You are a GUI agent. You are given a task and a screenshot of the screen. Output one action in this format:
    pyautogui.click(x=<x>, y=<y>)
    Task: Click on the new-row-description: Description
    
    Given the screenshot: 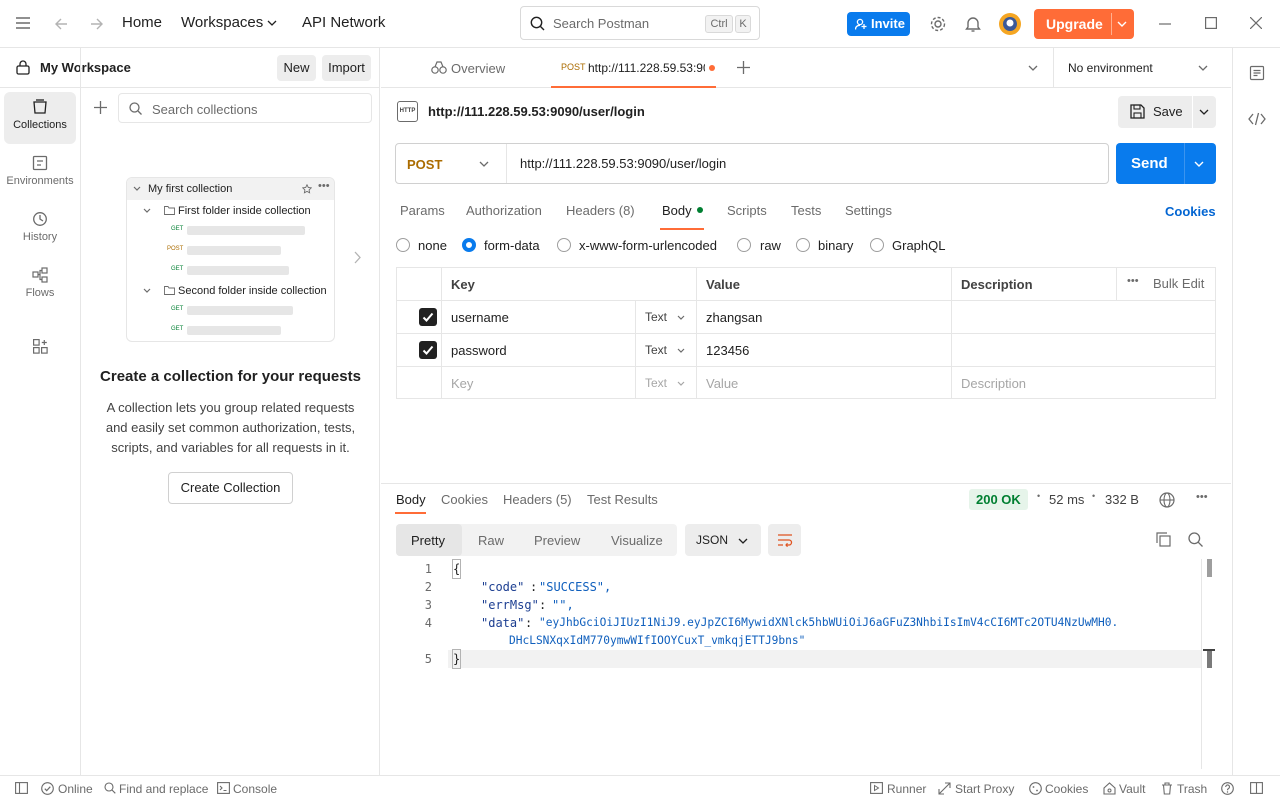 What is the action you would take?
    pyautogui.click(x=993, y=383)
    